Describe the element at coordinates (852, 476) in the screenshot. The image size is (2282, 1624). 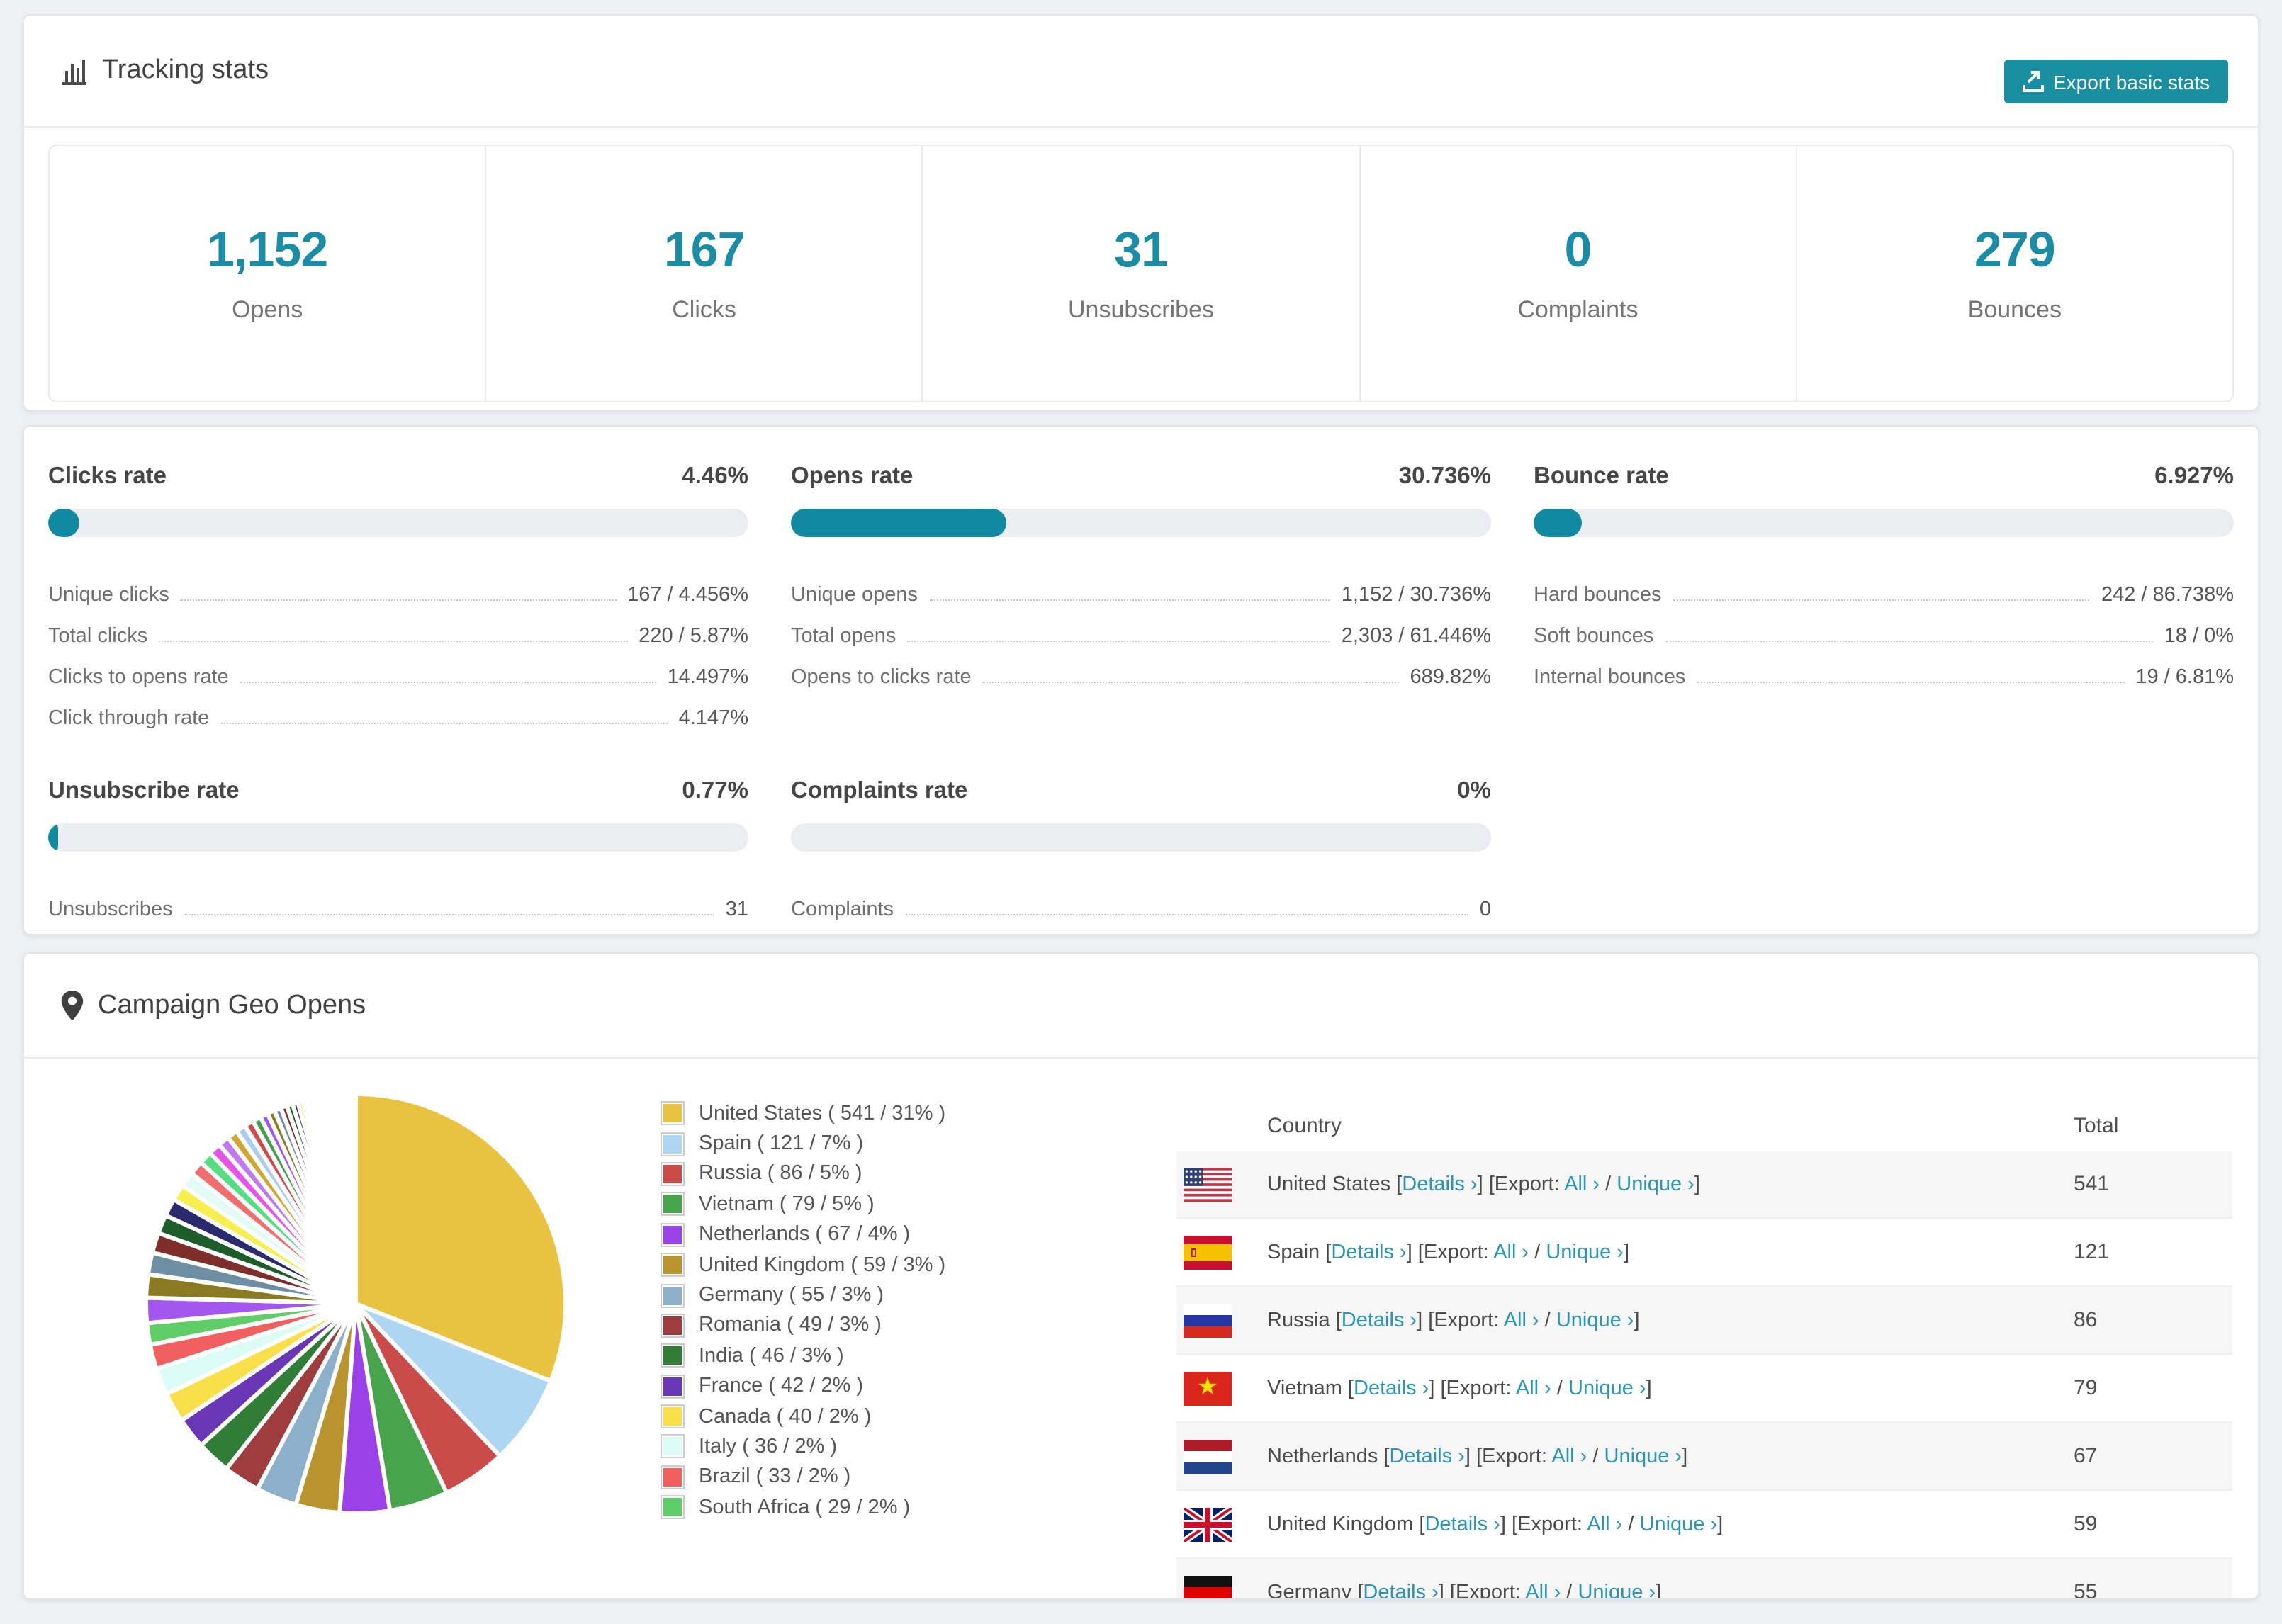
I see `rate-title: Opens rate` at that location.